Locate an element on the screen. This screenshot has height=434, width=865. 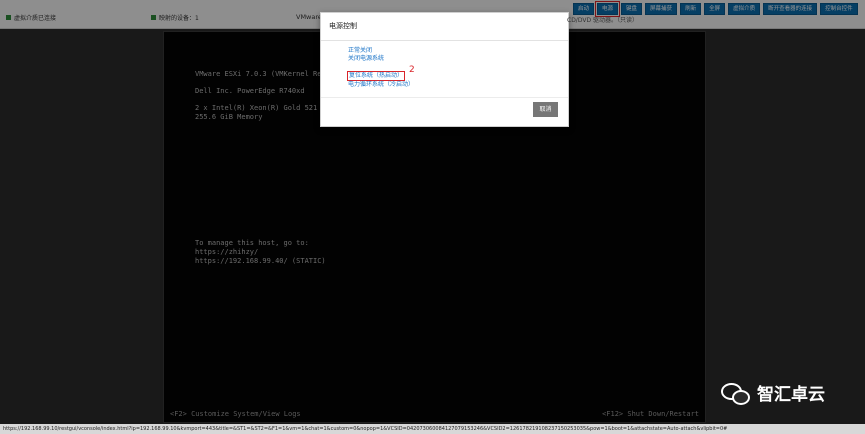
power-cycle-cold-boot-link: 电力循环系统（冷启动） is located at coordinates (381, 85).